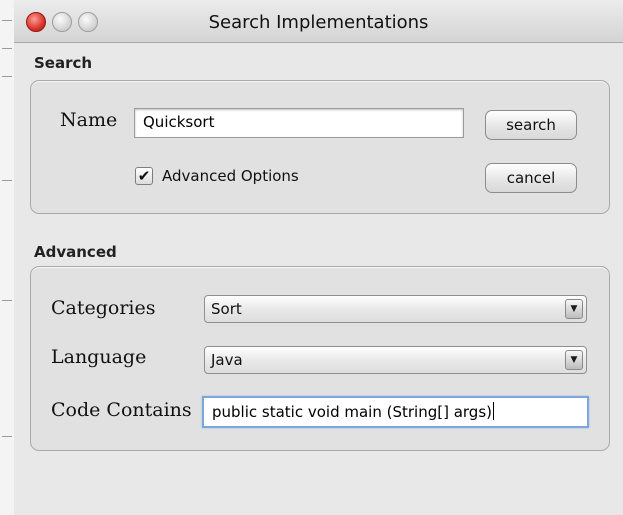  What do you see at coordinates (99, 357) in the screenshot?
I see `language-label: Language` at bounding box center [99, 357].